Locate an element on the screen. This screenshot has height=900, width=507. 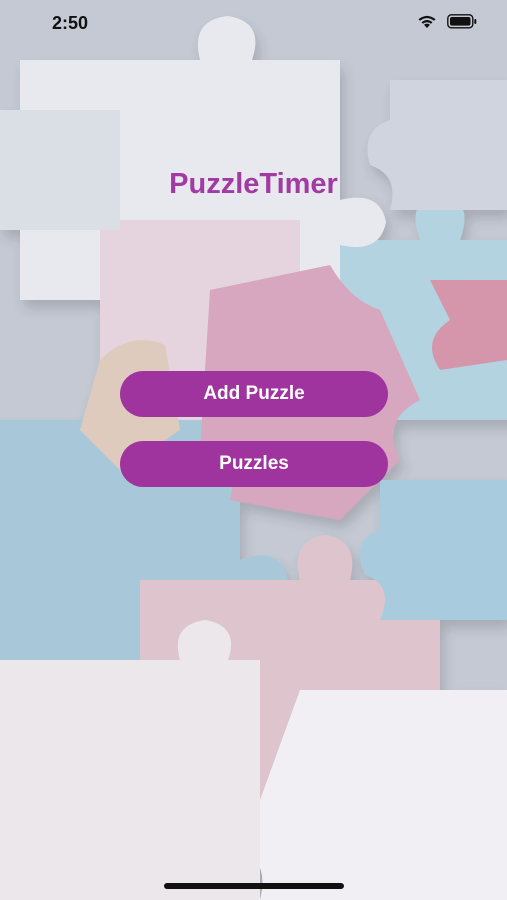
add-puzzle-button: Add Puzzle is located at coordinates (254, 394).